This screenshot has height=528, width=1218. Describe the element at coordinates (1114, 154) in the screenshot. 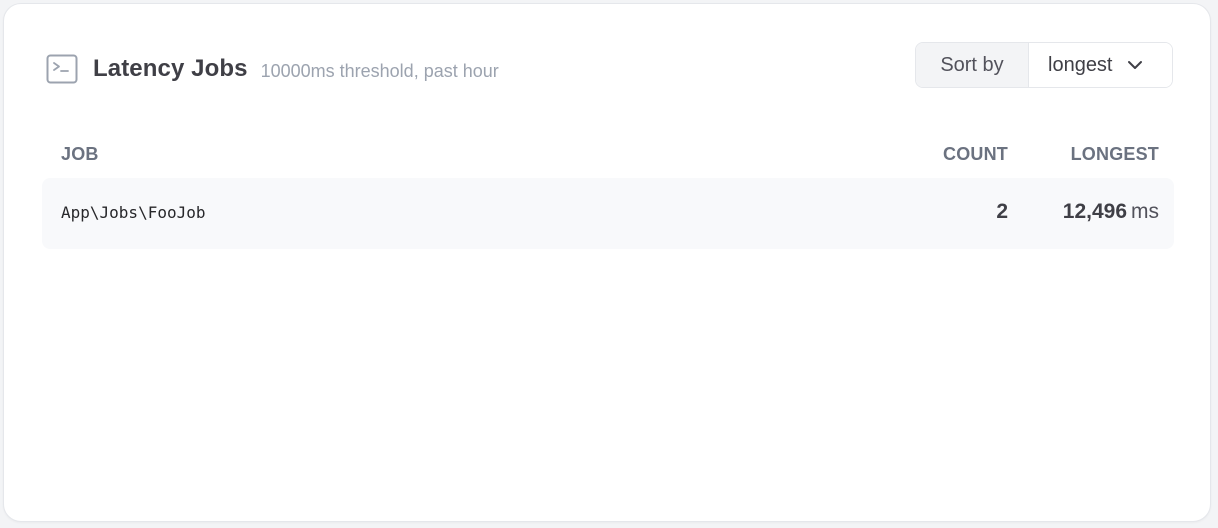

I see `column-header-longest: LONGEST` at that location.